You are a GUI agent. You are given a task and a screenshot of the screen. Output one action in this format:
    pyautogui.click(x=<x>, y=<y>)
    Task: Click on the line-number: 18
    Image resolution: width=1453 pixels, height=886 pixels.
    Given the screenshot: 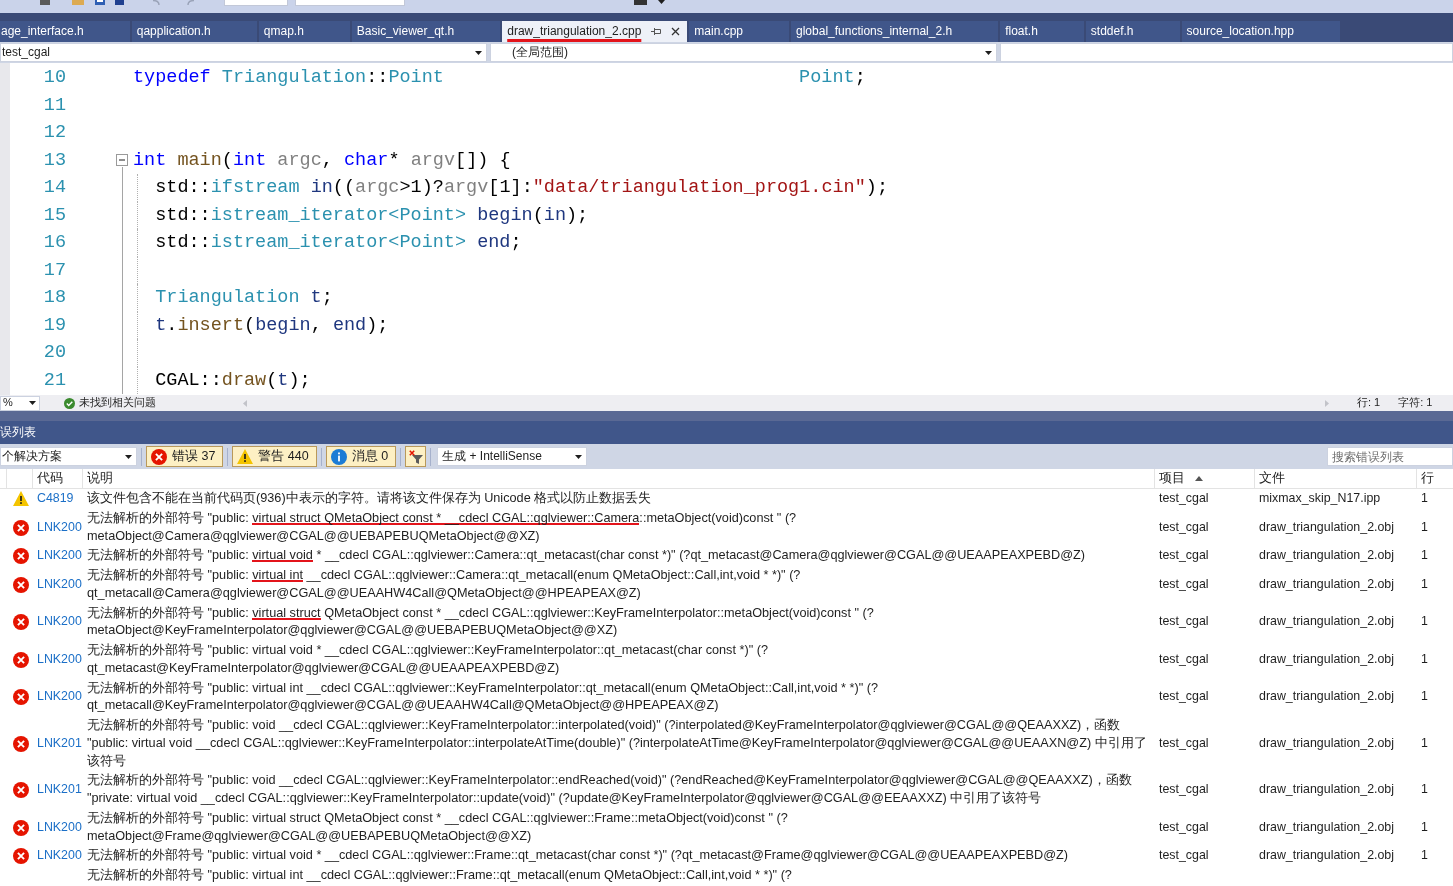 What is the action you would take?
    pyautogui.click(x=54, y=297)
    